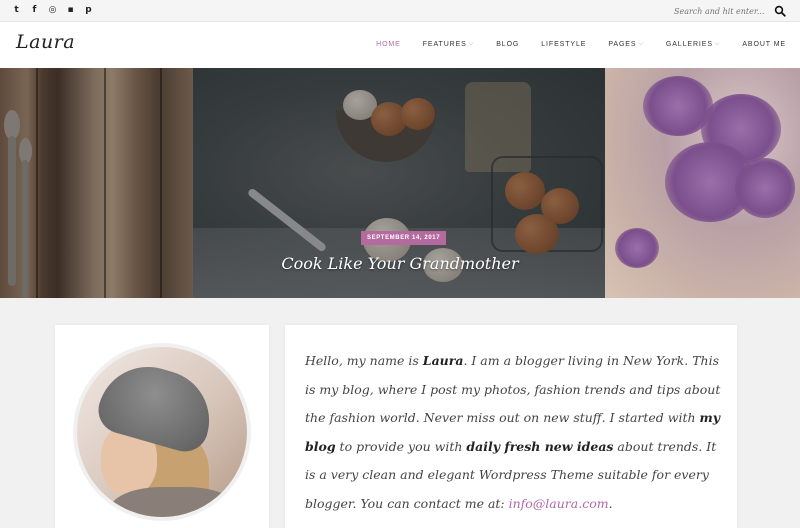  Describe the element at coordinates (16, 10) in the screenshot. I see `twitter-icon: t` at that location.